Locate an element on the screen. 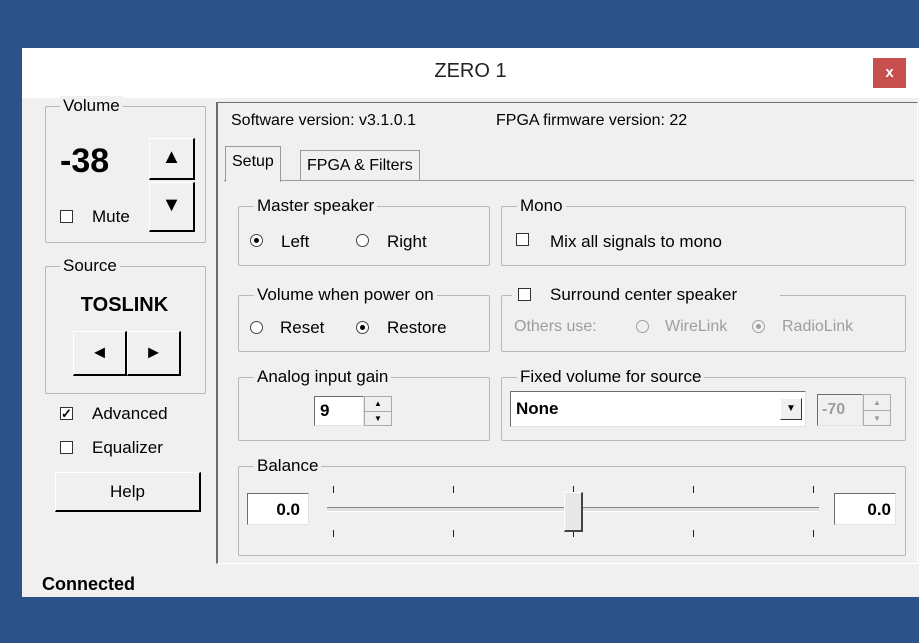 The height and width of the screenshot is (643, 919). power-reset-radio is located at coordinates (256, 327).